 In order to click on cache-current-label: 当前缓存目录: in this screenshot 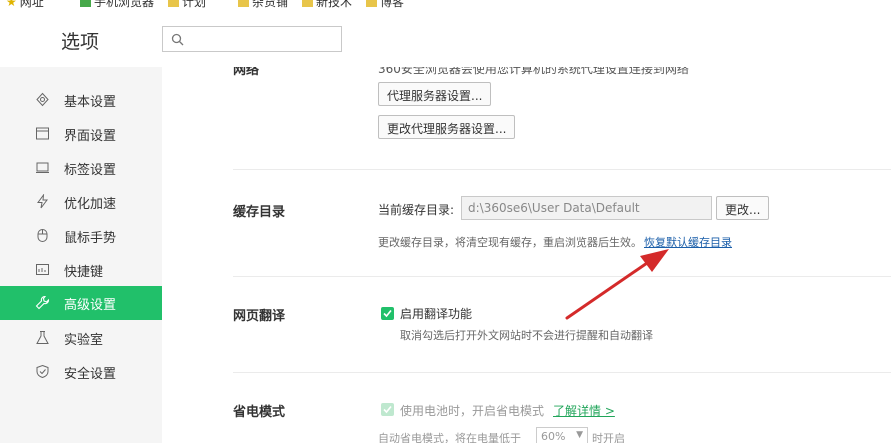, I will do `click(416, 210)`.